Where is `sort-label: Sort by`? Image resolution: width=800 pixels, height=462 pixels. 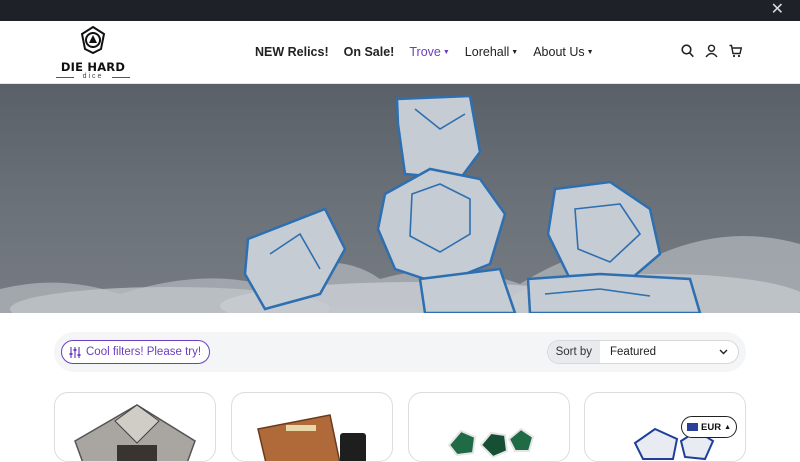
sort-label: Sort by is located at coordinates (573, 352).